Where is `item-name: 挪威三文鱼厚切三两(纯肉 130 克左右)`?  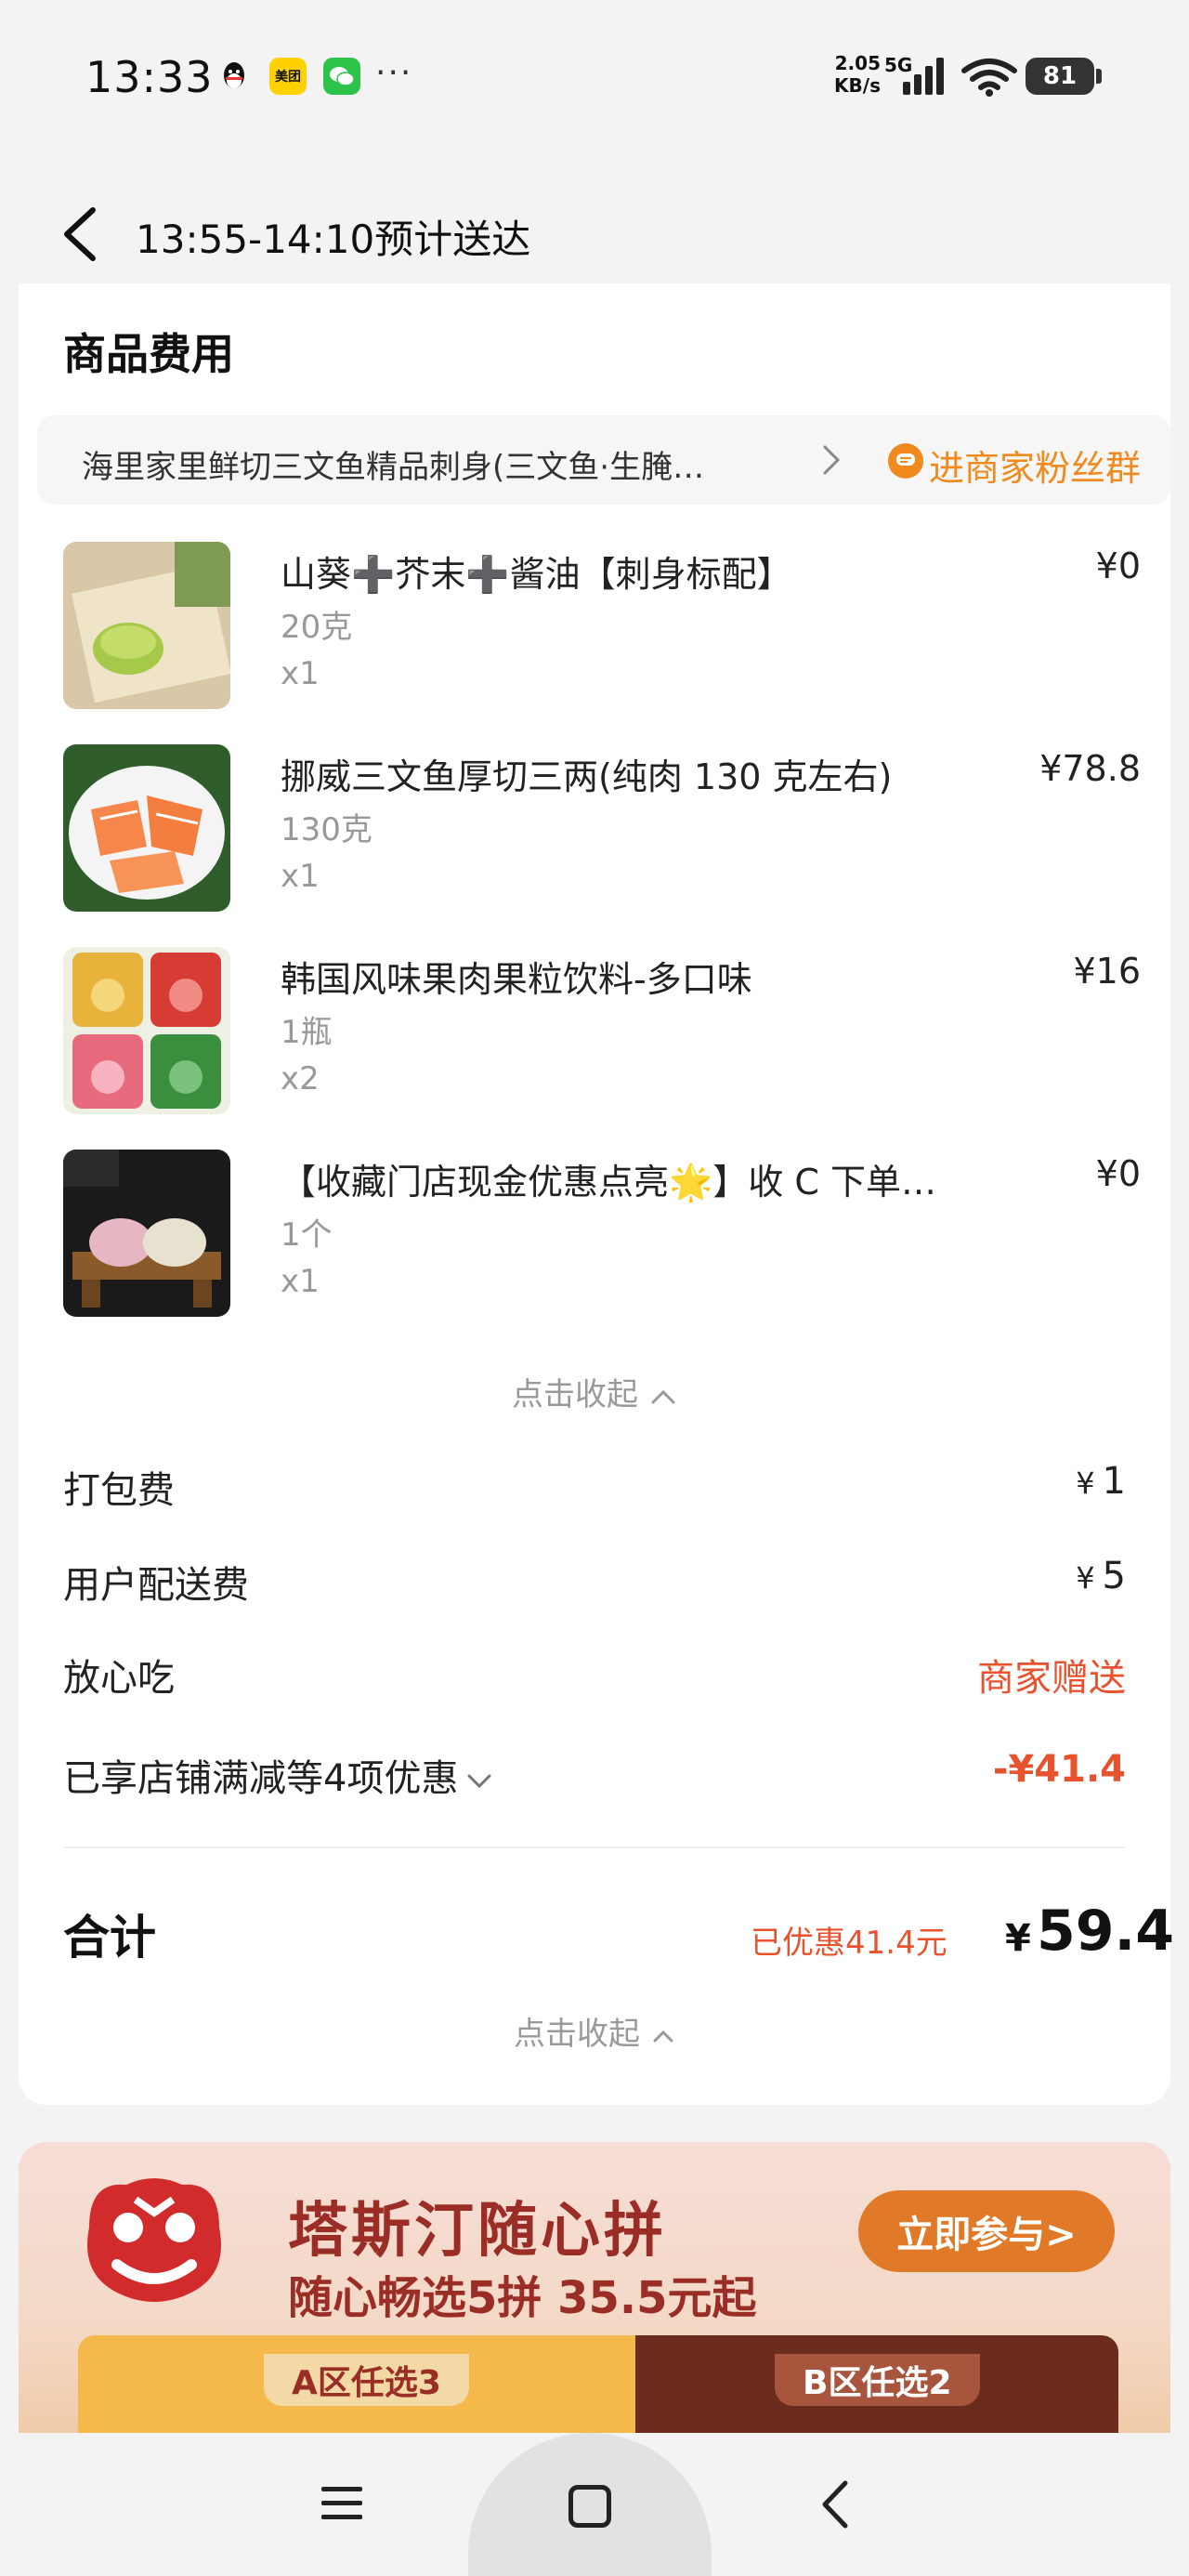
item-name: 挪威三文鱼厚切三两(纯肉 130 克左右) is located at coordinates (587, 776).